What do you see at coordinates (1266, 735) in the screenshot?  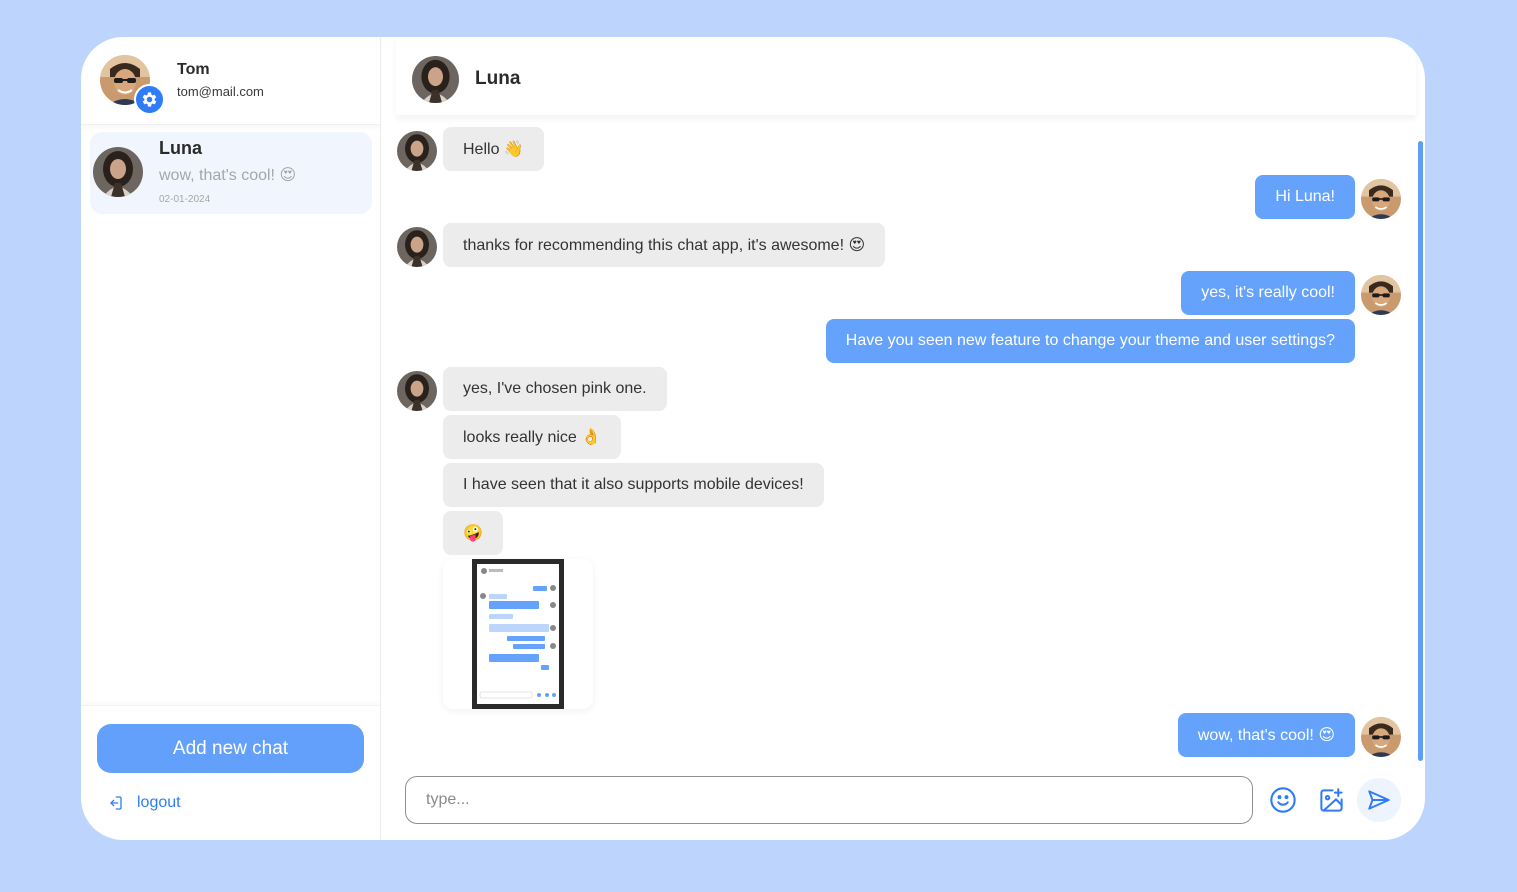 I see `message-outgoing: wow, that's cool! 😍` at bounding box center [1266, 735].